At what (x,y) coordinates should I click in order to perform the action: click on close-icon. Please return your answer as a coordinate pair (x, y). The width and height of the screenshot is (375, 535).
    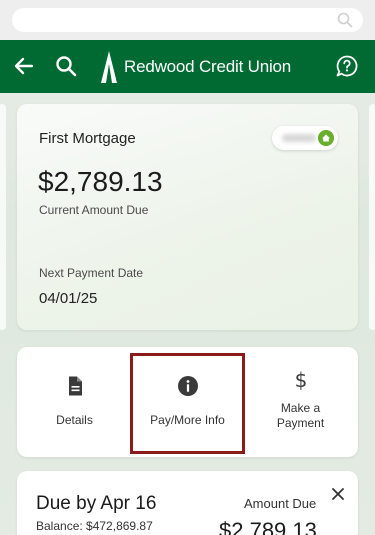
    Looking at the image, I should click on (338, 494).